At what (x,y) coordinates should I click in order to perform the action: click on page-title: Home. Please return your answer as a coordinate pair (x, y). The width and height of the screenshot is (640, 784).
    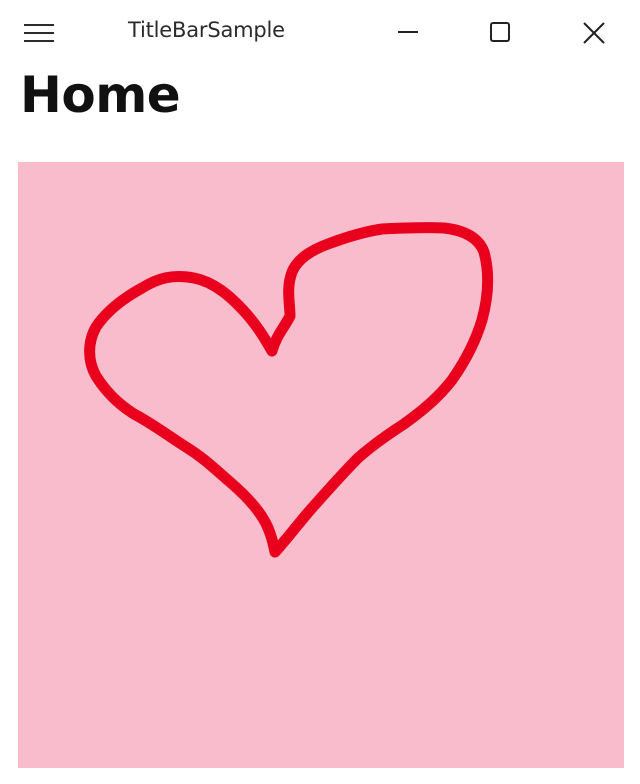
    Looking at the image, I should click on (100, 95).